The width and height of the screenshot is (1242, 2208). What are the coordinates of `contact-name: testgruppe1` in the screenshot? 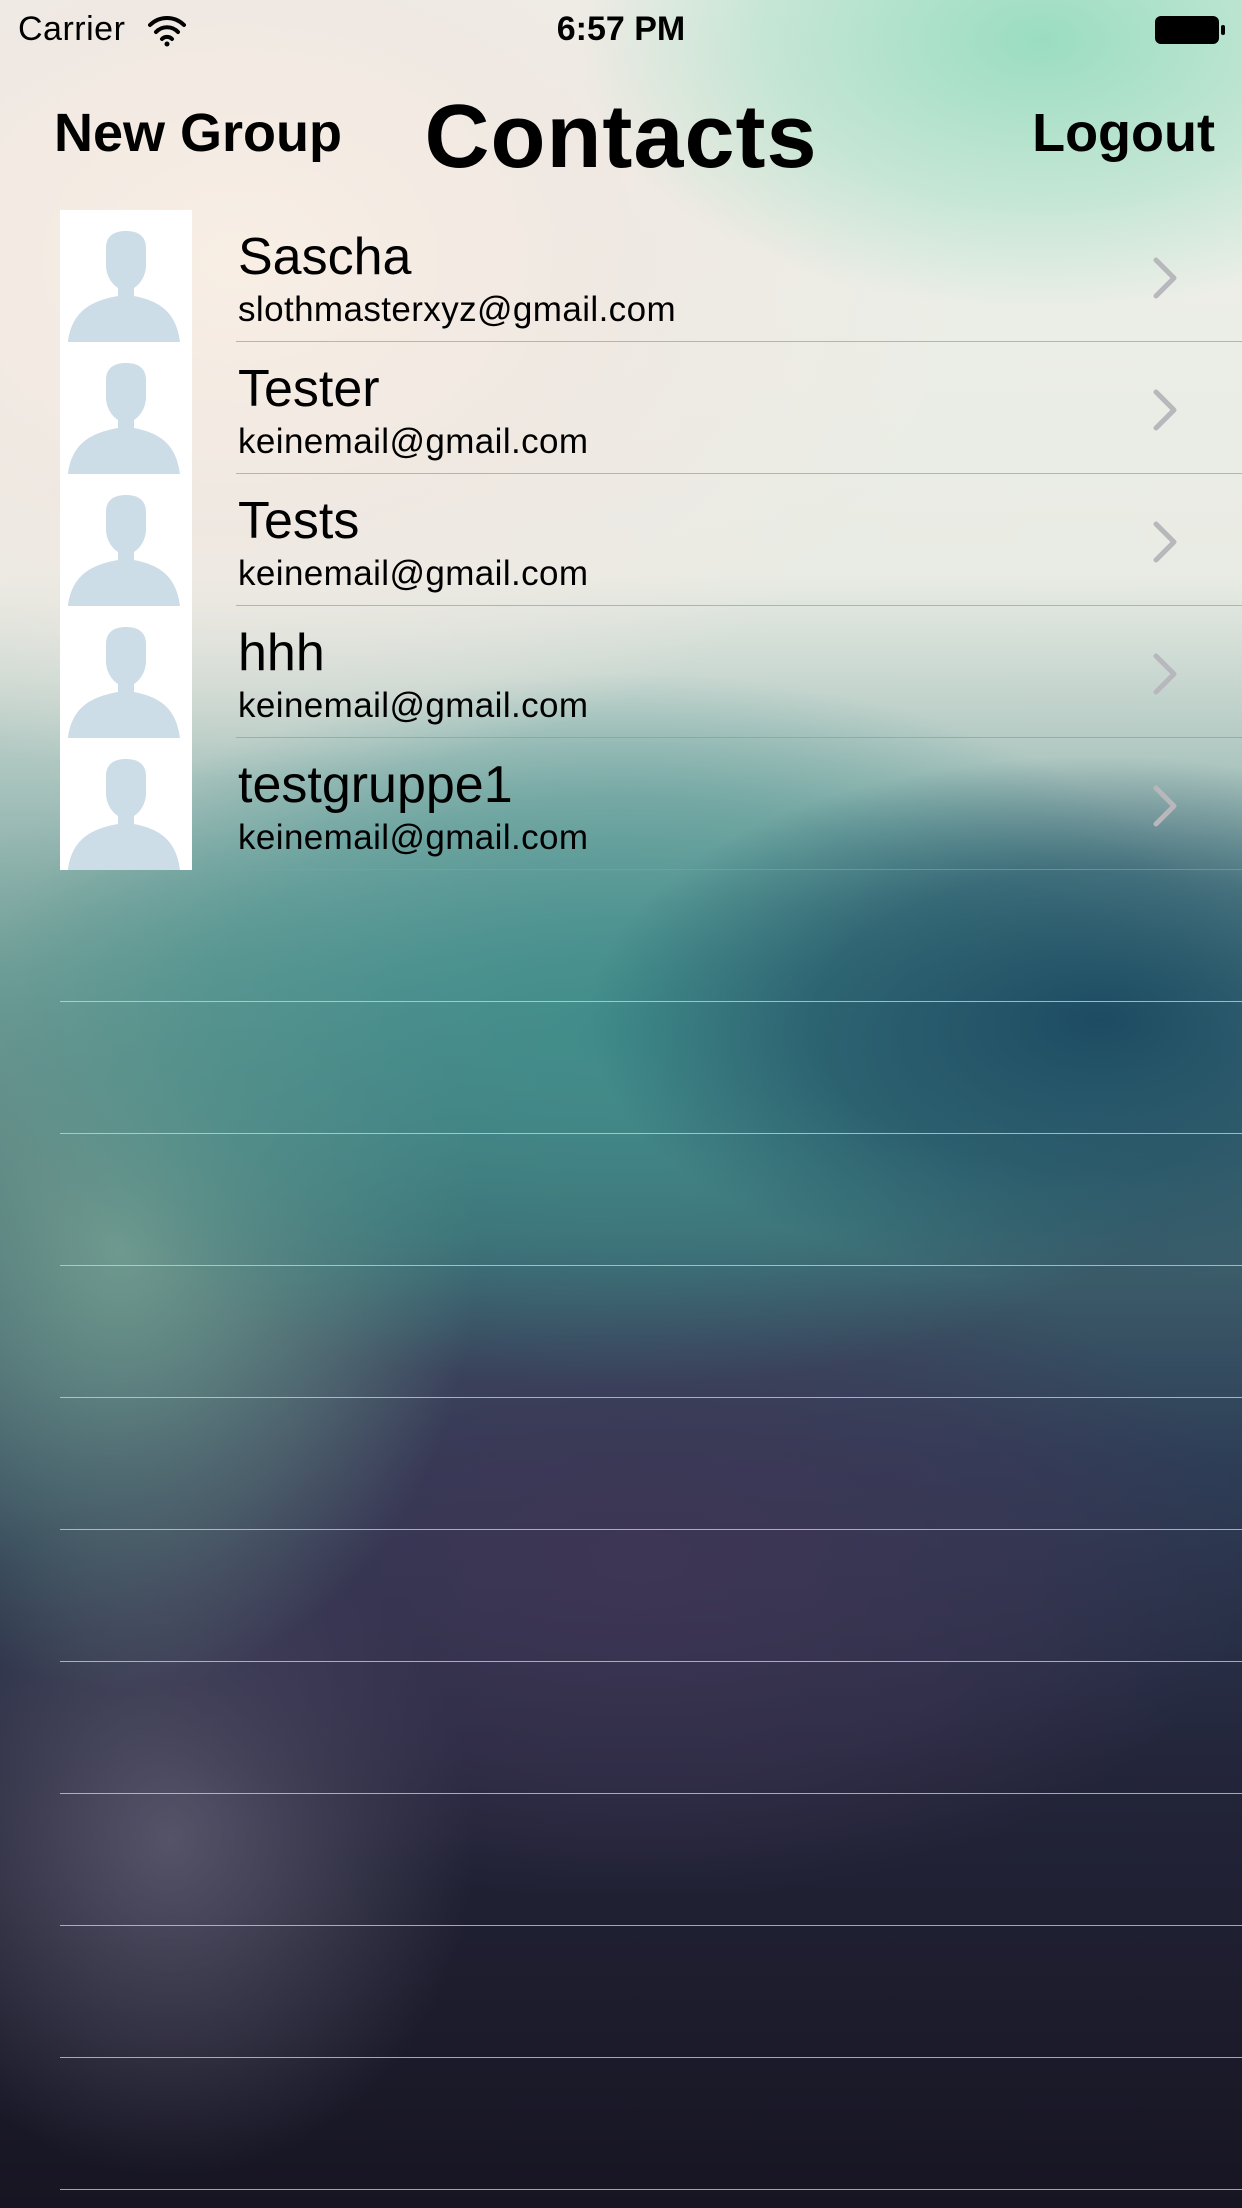 It's located at (375, 785).